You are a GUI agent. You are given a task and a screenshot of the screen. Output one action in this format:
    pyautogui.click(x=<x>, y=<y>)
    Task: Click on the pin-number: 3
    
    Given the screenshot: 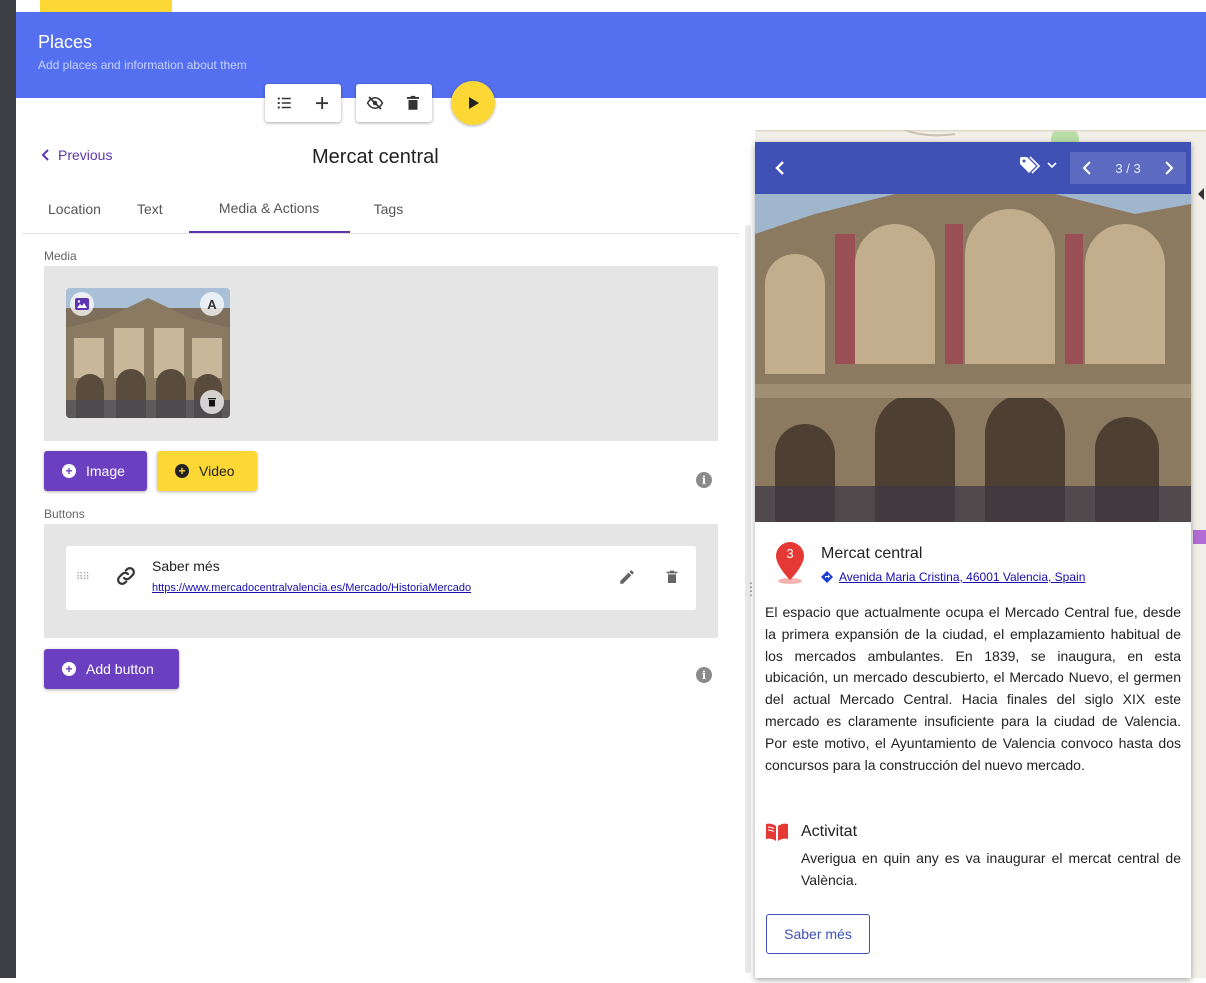 What is the action you would take?
    pyautogui.click(x=790, y=553)
    